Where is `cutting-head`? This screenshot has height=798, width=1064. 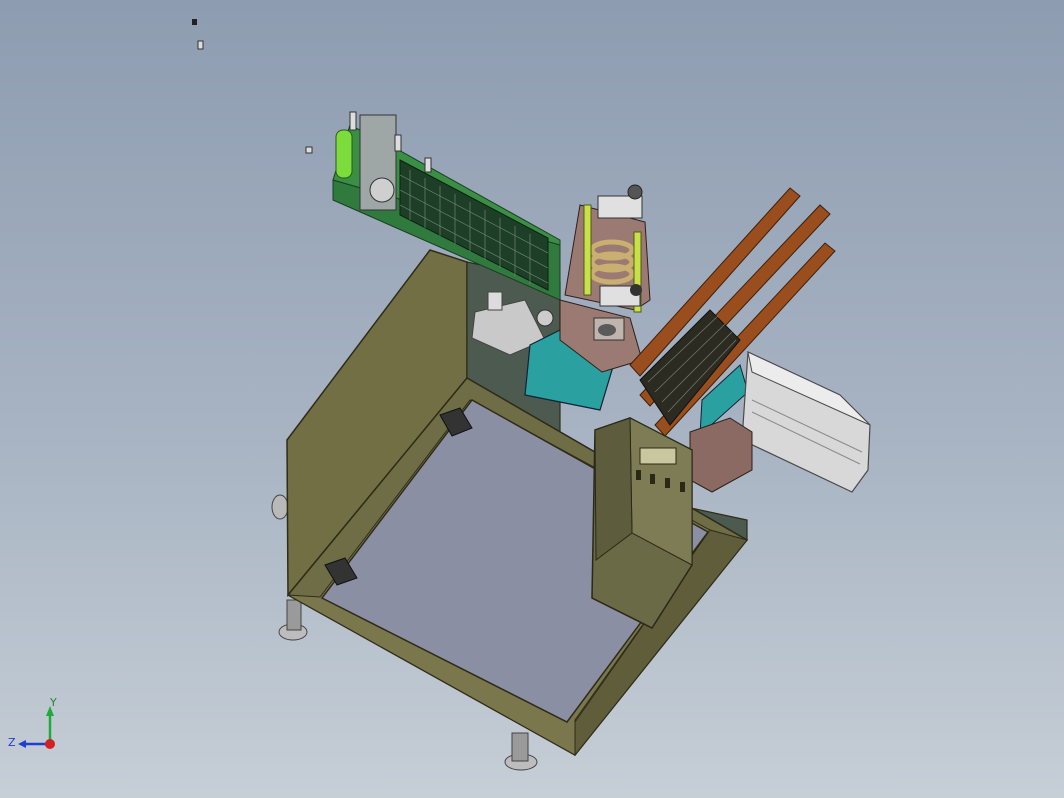
cutting-head is located at coordinates (605, 278).